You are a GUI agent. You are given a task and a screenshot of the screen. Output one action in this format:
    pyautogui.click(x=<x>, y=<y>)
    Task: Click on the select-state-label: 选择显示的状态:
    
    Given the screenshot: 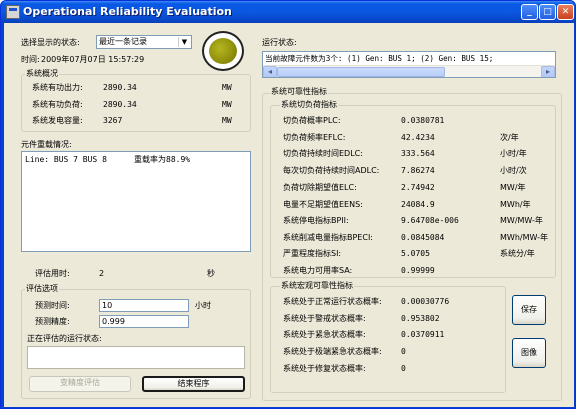 What is the action you would take?
    pyautogui.click(x=50, y=42)
    